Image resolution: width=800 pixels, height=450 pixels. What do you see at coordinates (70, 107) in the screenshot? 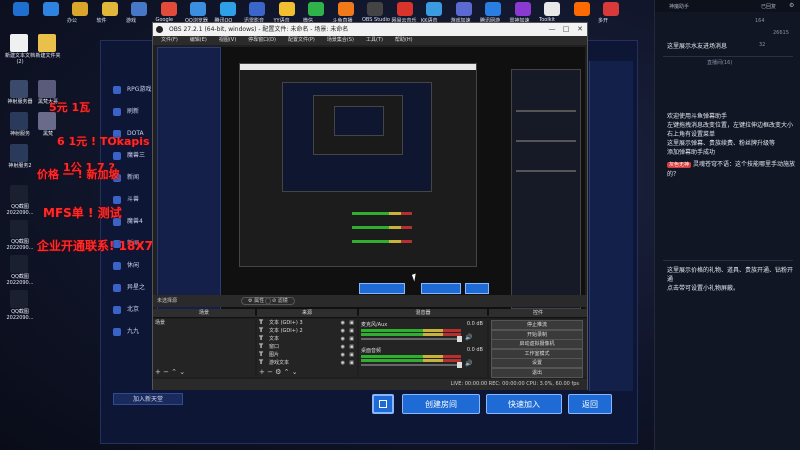
I see `overlay-line: 5元 1瓦` at bounding box center [70, 107].